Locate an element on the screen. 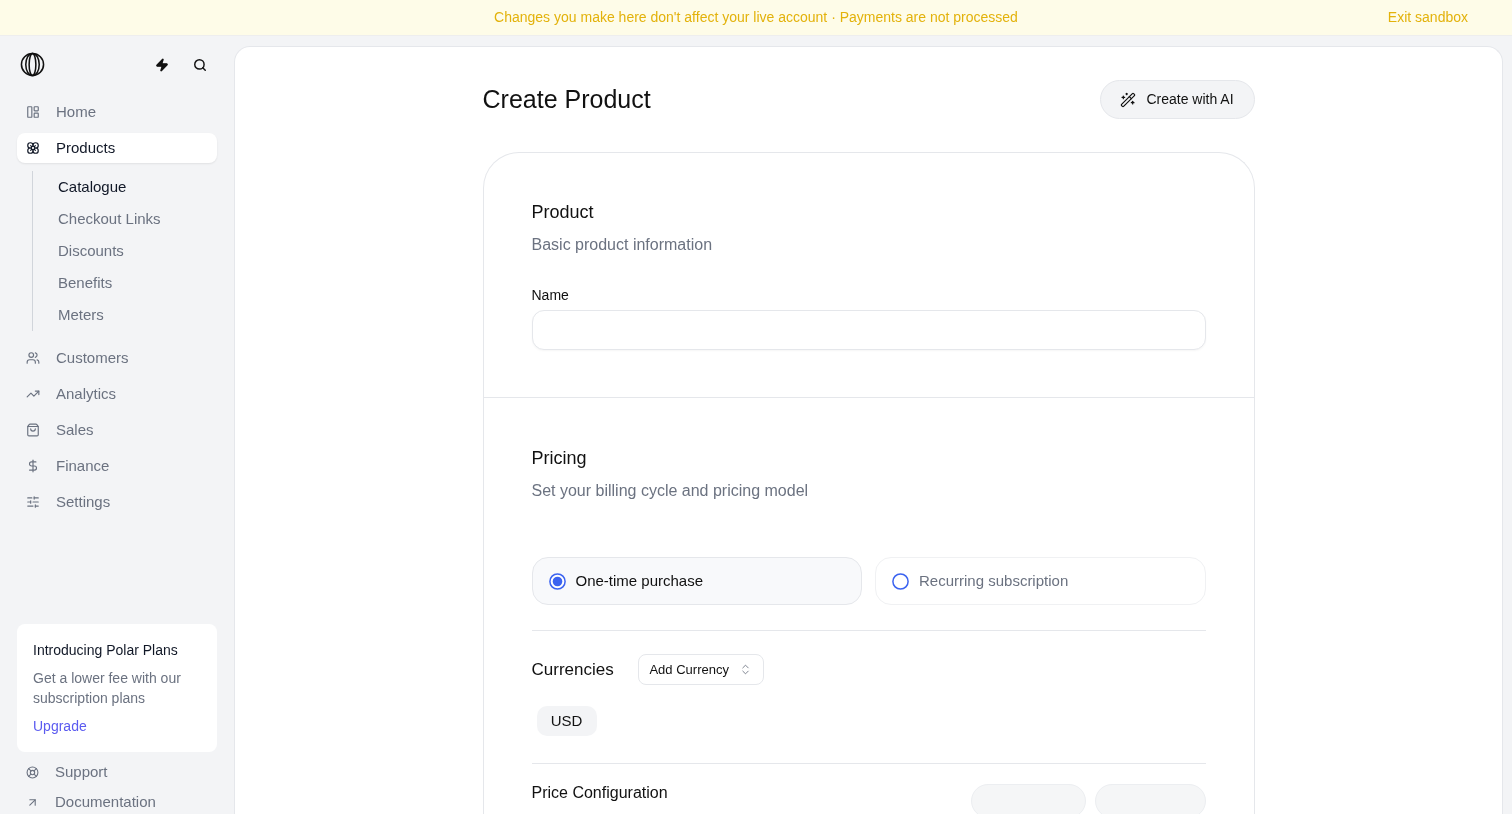 The height and width of the screenshot is (814, 1512). promo-title: Introducing Polar Plans is located at coordinates (106, 650).